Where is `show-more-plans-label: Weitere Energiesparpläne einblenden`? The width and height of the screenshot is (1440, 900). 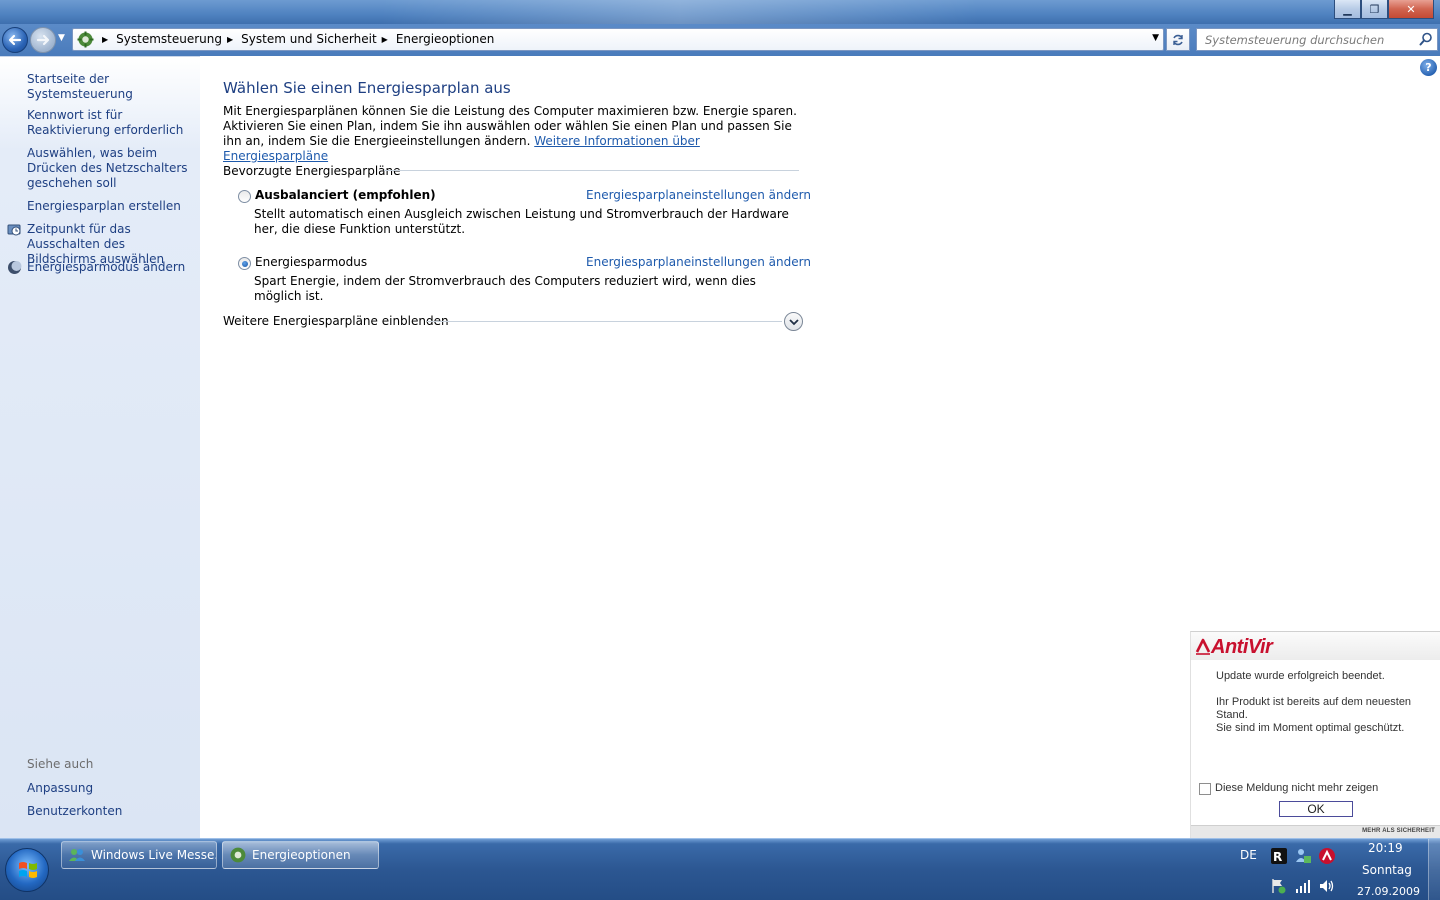
show-more-plans-label: Weitere Energiesparpläne einblenden is located at coordinates (336, 321).